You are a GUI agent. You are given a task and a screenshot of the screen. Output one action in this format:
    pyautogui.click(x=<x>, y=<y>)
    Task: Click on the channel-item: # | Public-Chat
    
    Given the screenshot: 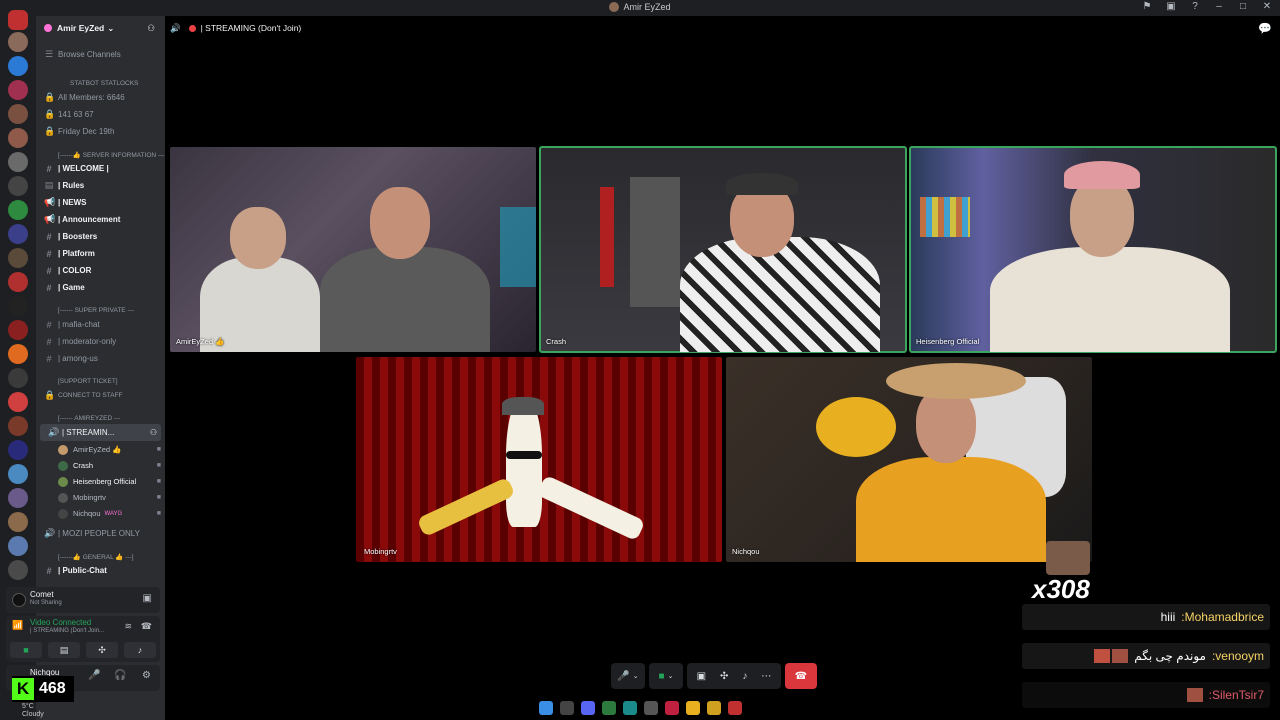 What is the action you would take?
    pyautogui.click(x=100, y=570)
    